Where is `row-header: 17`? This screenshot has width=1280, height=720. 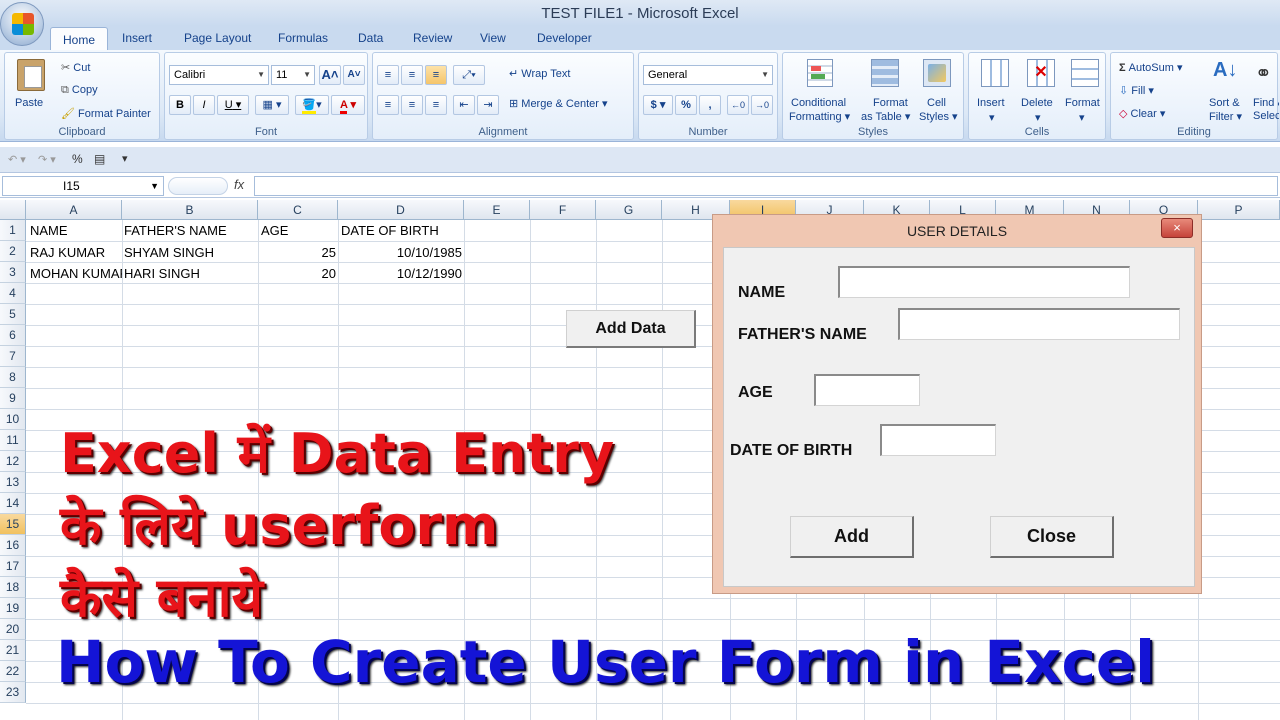
row-header: 17 is located at coordinates (13, 566).